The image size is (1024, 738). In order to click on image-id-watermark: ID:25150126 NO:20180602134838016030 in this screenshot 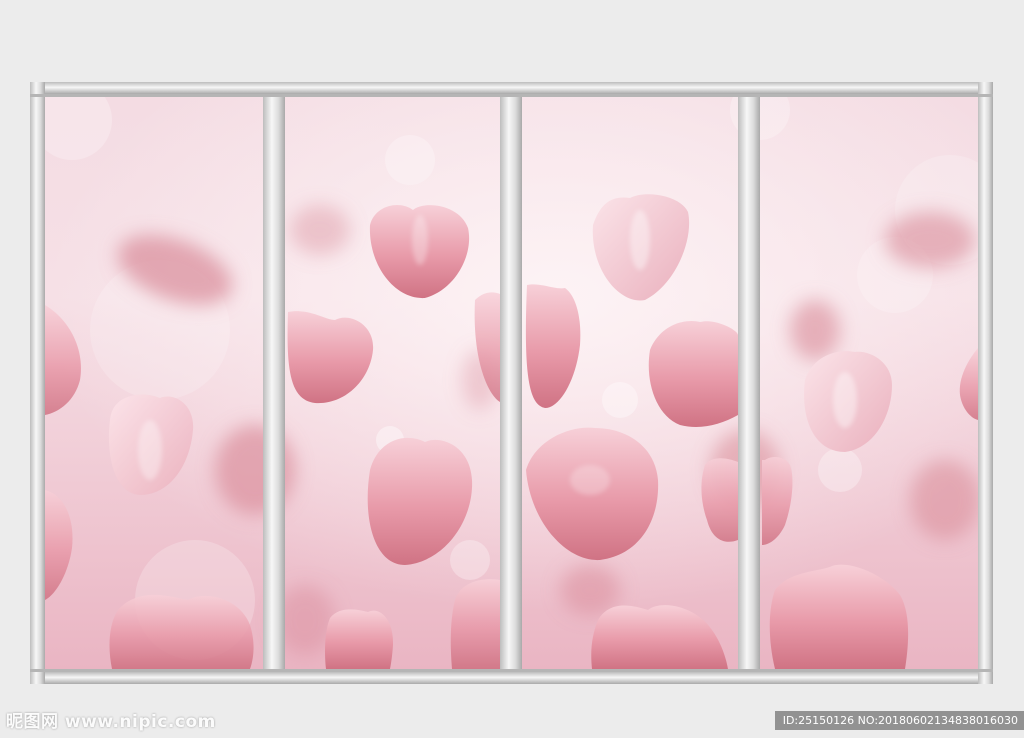, I will do `click(899, 720)`.